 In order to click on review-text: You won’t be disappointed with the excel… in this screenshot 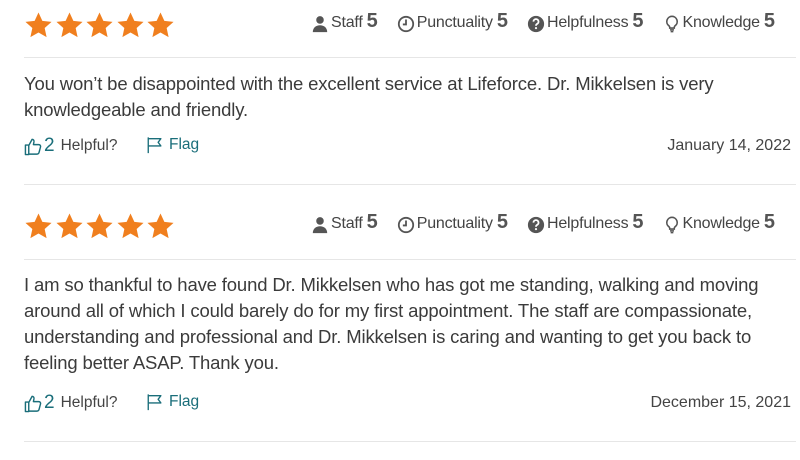, I will do `click(369, 96)`.